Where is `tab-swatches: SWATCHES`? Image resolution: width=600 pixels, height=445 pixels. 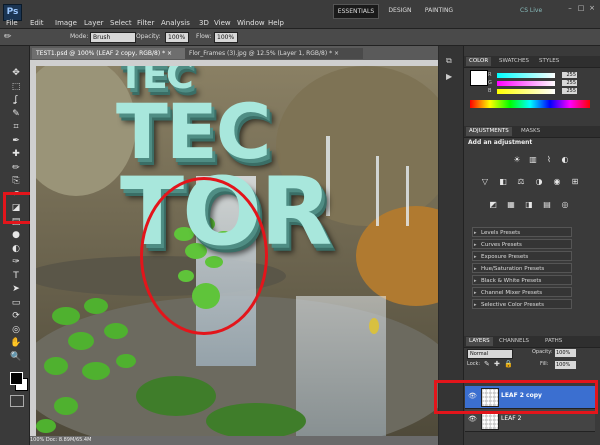 tab-swatches: SWATCHES is located at coordinates (514, 61).